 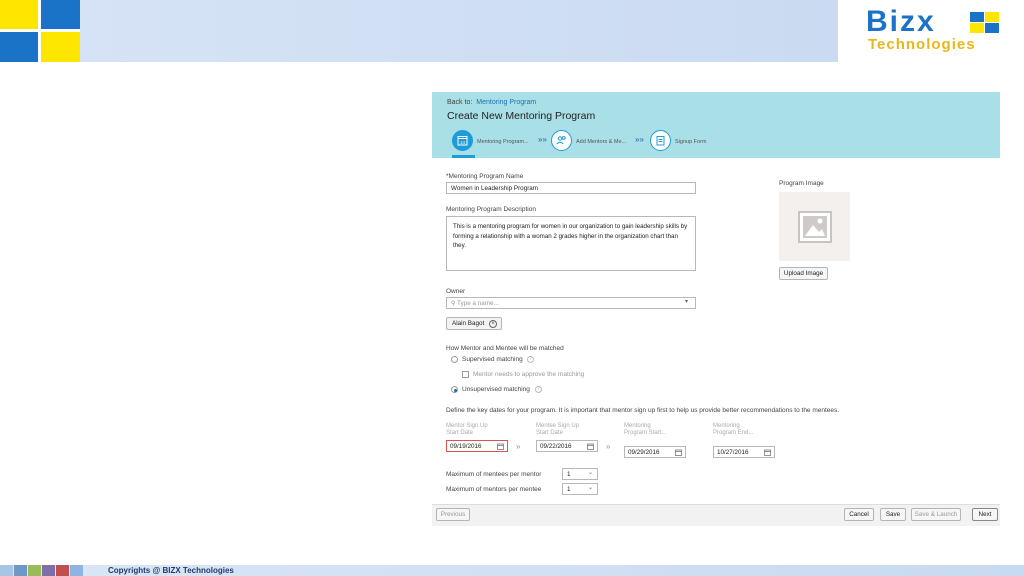 I want to click on owner-chip-label: Alain Bagot, so click(x=468, y=323).